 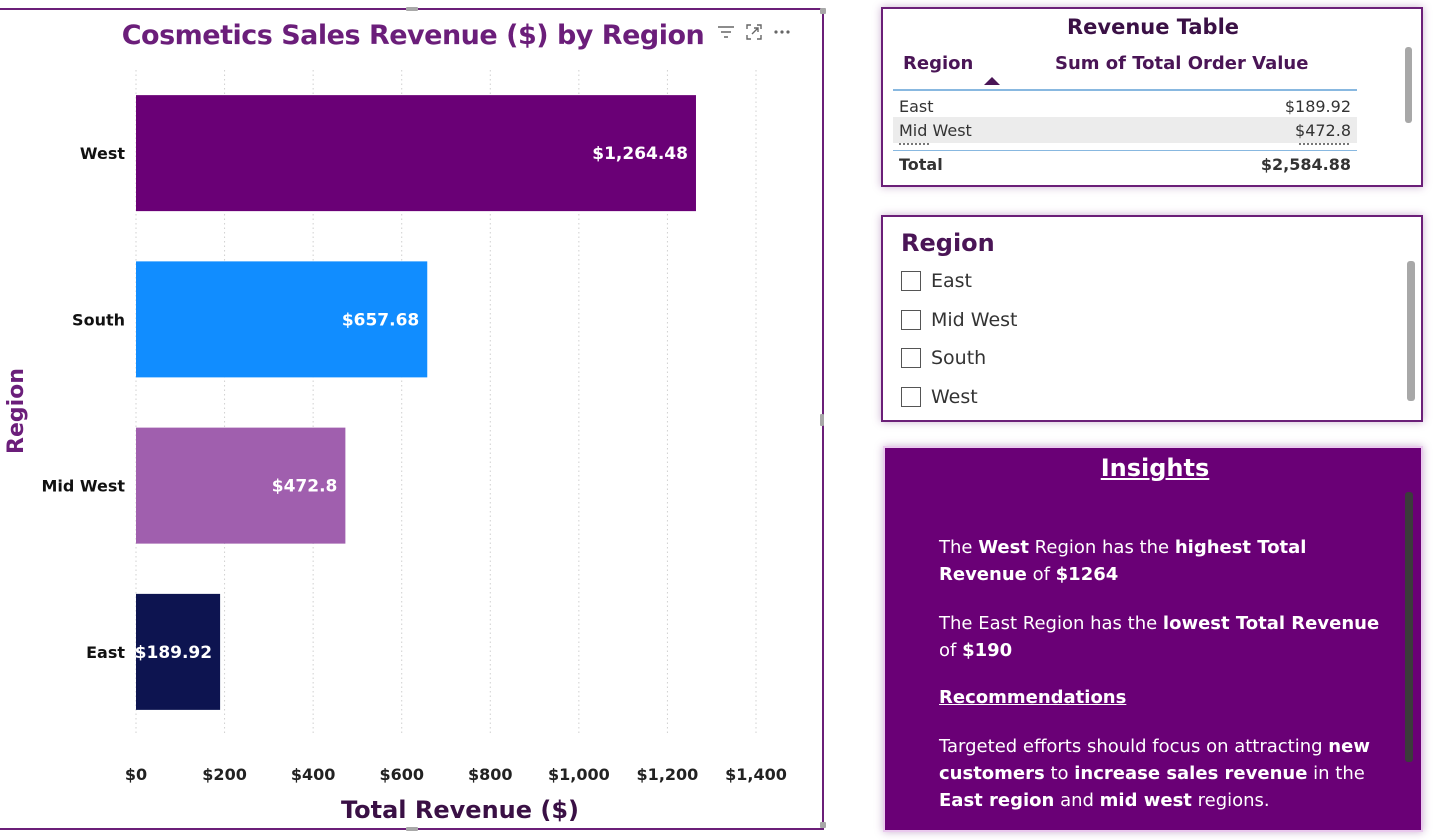 What do you see at coordinates (1033, 697) in the screenshot?
I see `recommendations-heading: Recommendations` at bounding box center [1033, 697].